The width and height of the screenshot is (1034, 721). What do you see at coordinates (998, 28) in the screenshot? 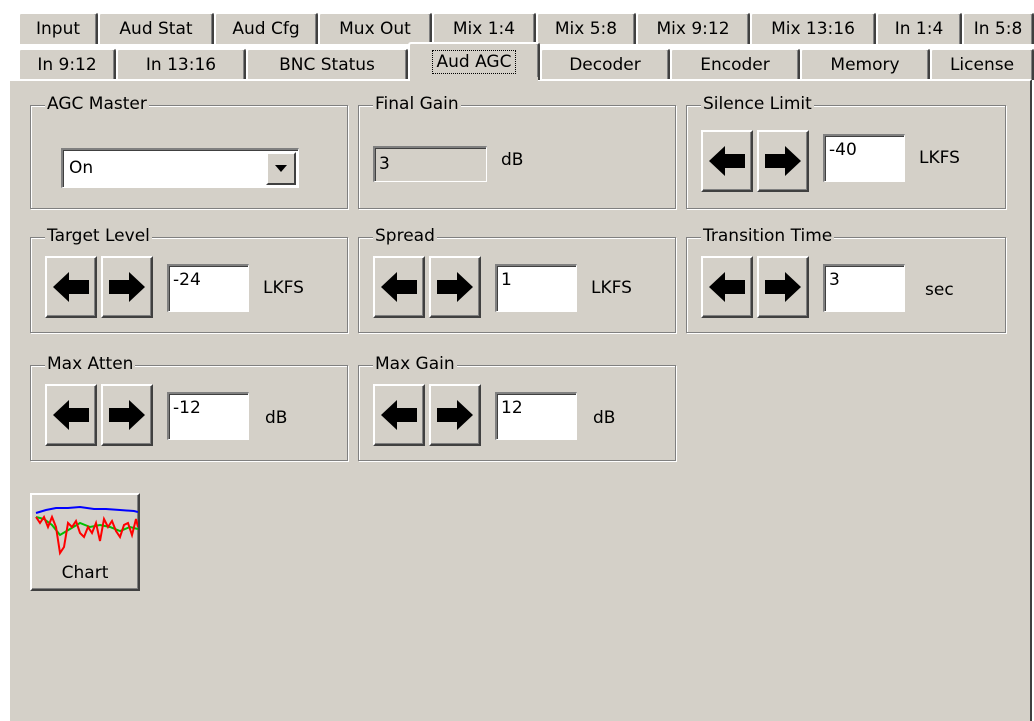
I see `tab-in-5-8: In 5:8` at bounding box center [998, 28].